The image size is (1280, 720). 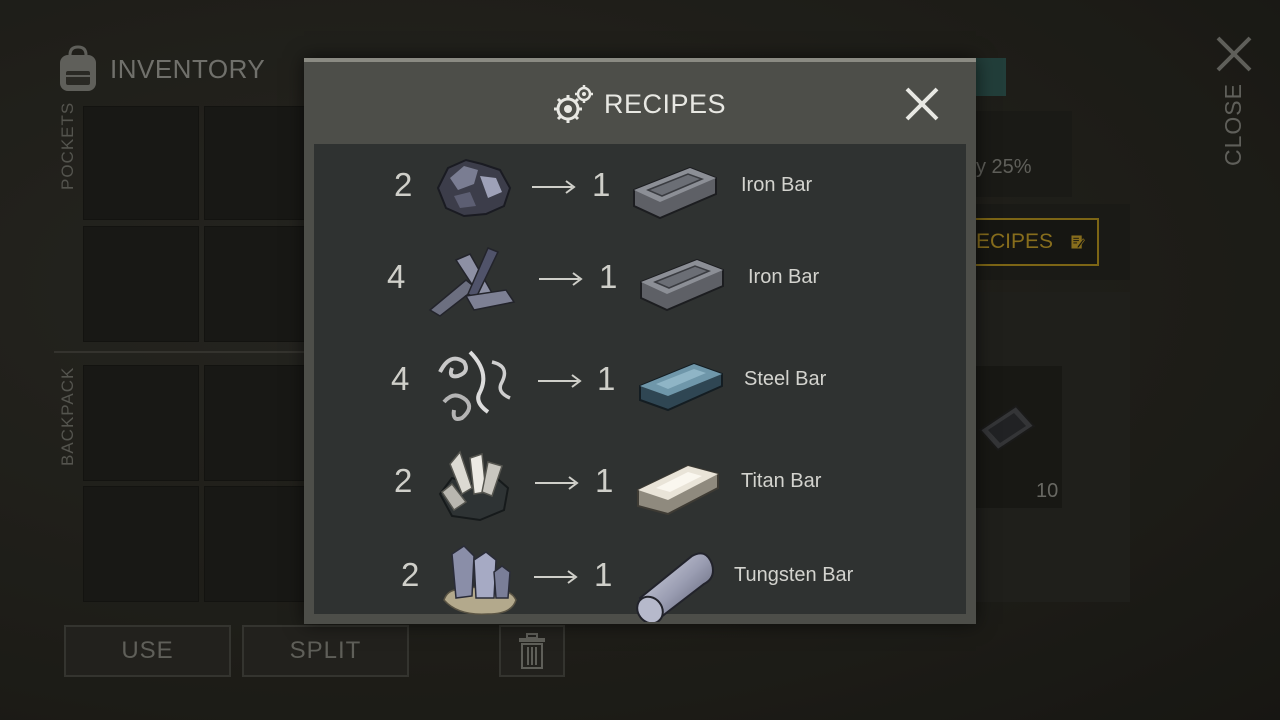 What do you see at coordinates (481, 580) in the screenshot?
I see `tungsten-ore-icon` at bounding box center [481, 580].